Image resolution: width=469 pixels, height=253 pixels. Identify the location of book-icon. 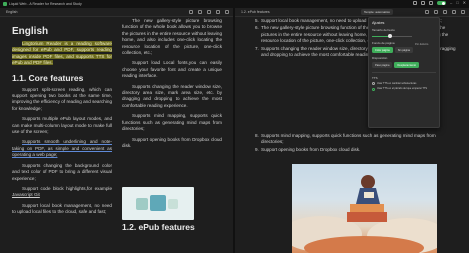
(422, 3).